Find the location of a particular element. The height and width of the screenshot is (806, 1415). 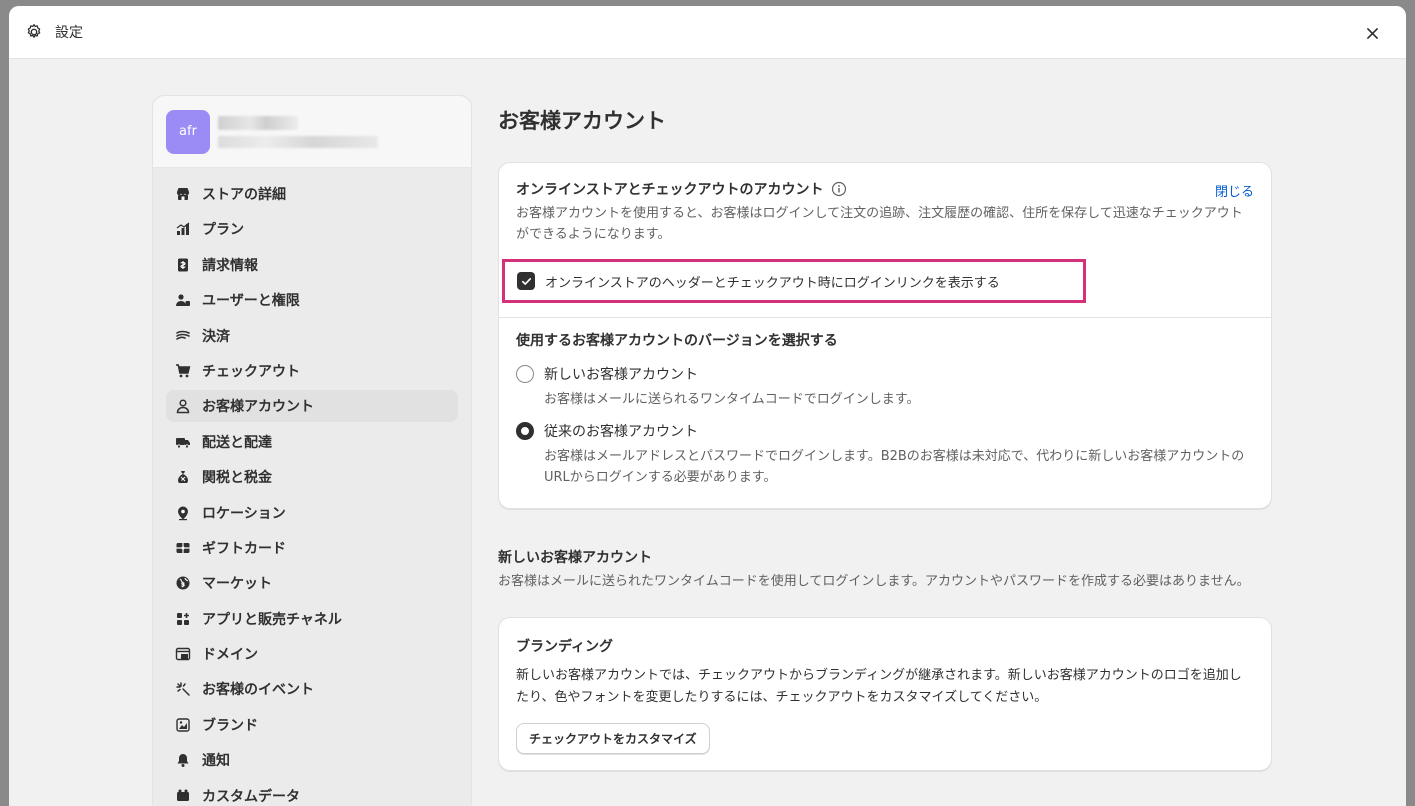

sidebar-item-label: ストアの詳細 is located at coordinates (244, 195).